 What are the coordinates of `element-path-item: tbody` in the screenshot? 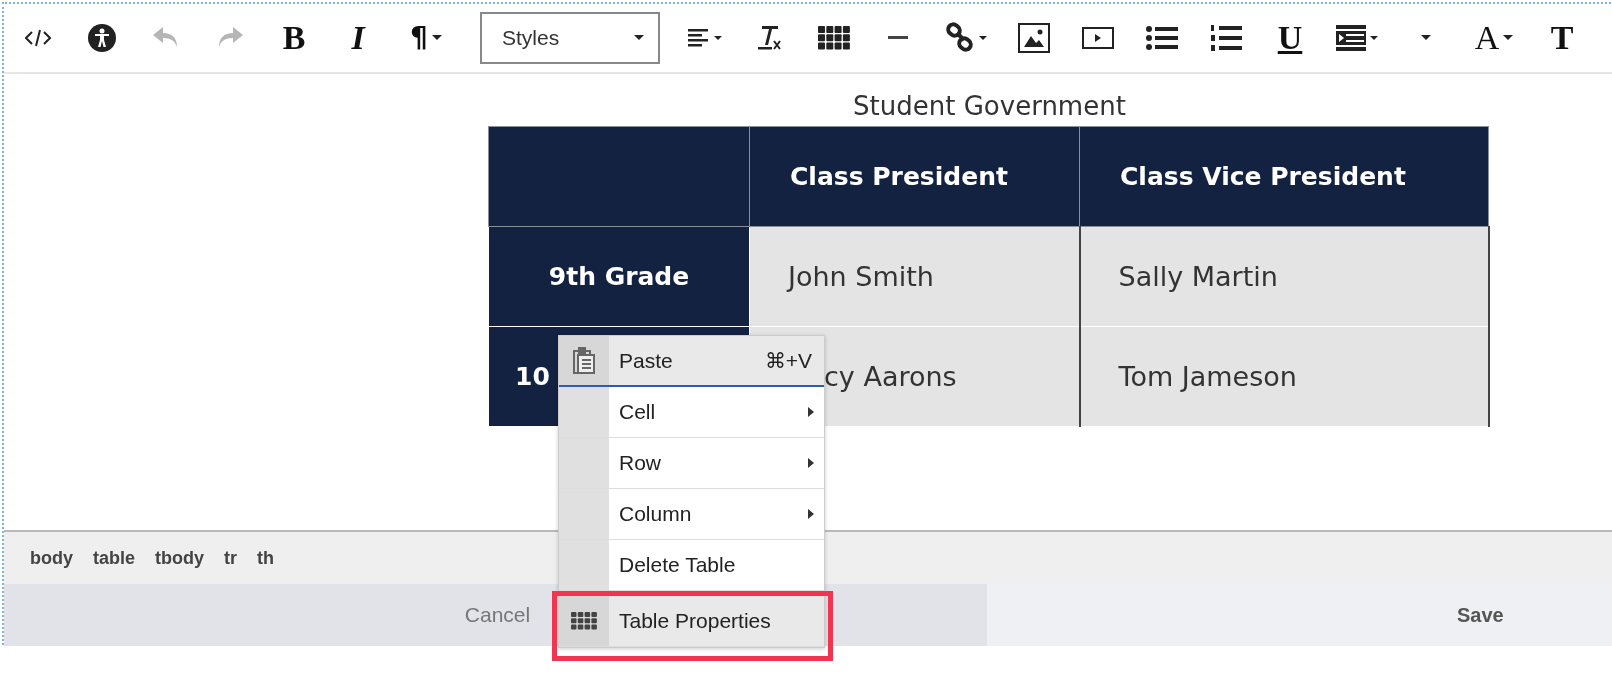 It's located at (179, 558).